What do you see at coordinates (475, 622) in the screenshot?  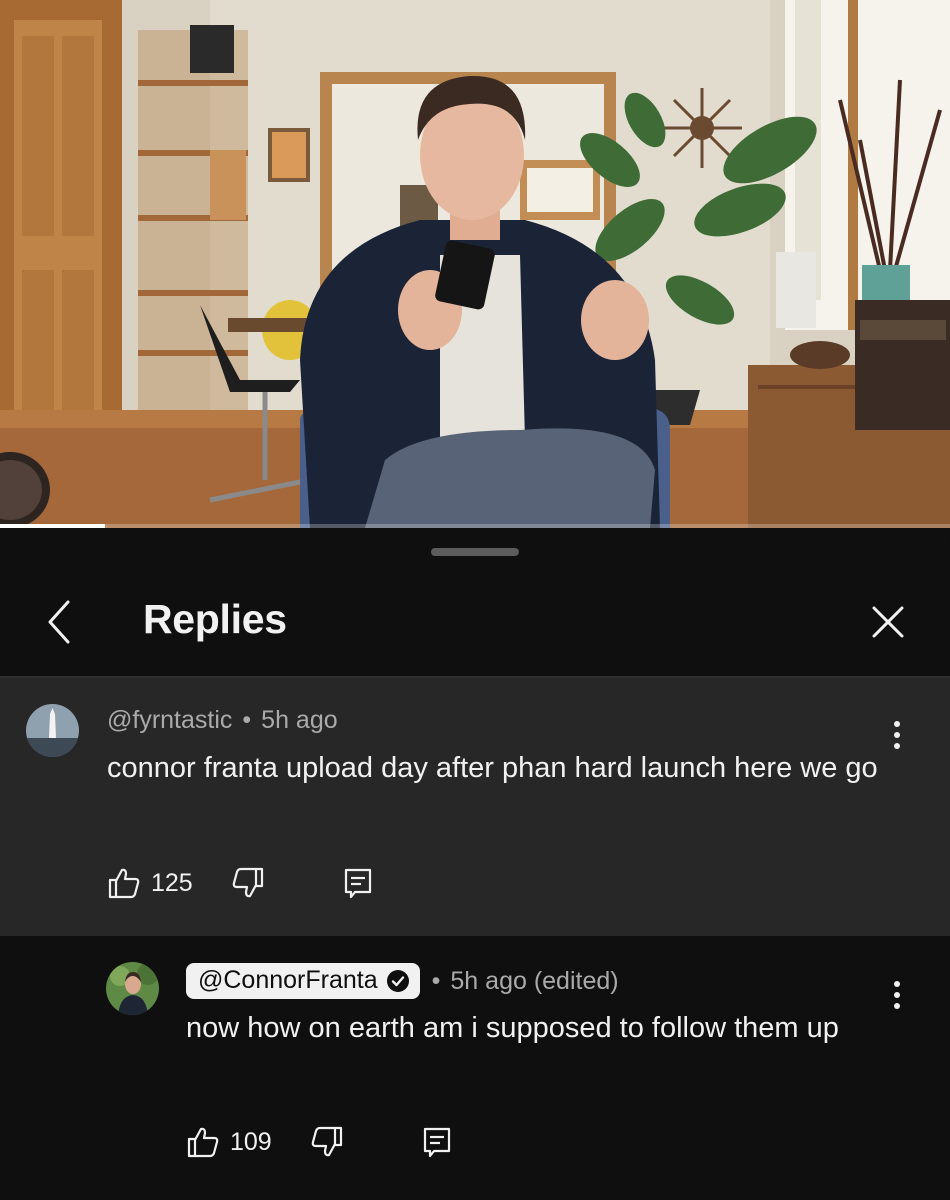 I see `sheet-header: Replies` at bounding box center [475, 622].